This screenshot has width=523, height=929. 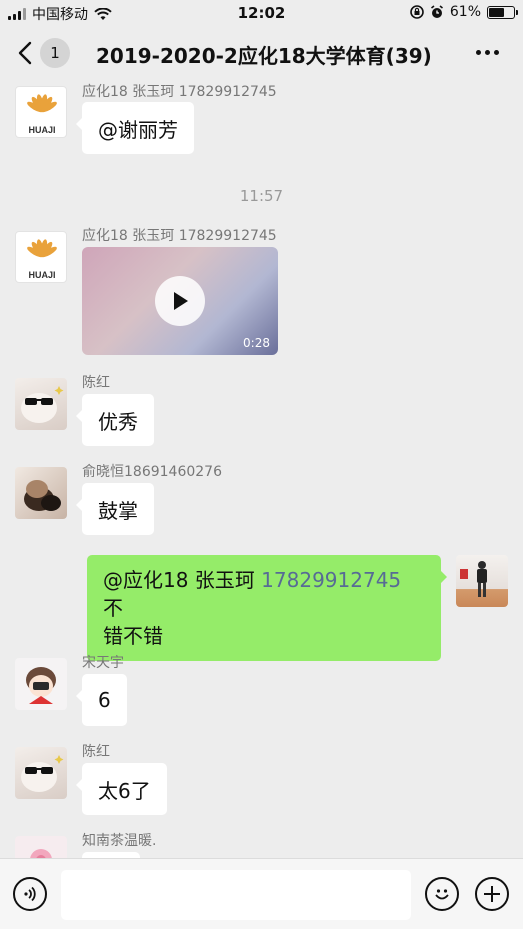 What do you see at coordinates (236, 895) in the screenshot?
I see `message-input` at bounding box center [236, 895].